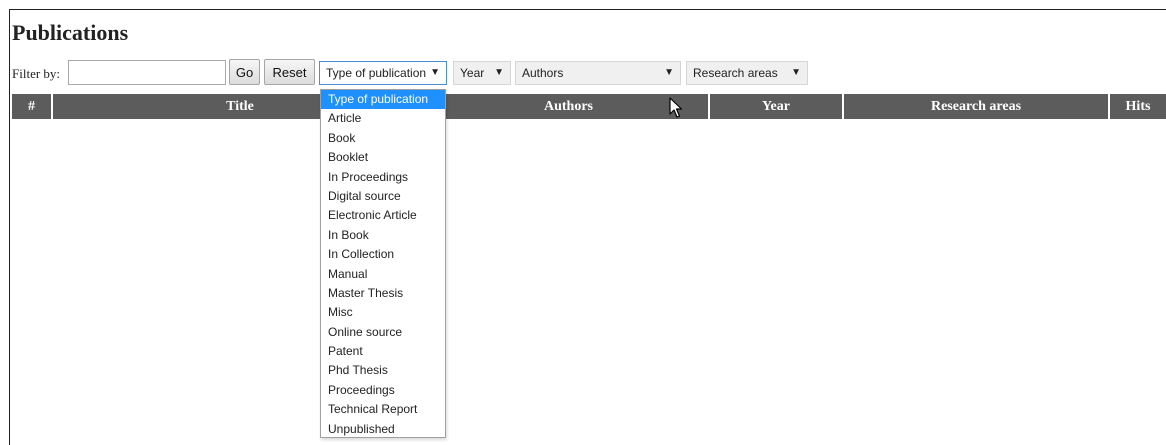  I want to click on dropdown-option: Proceedings, so click(383, 390).